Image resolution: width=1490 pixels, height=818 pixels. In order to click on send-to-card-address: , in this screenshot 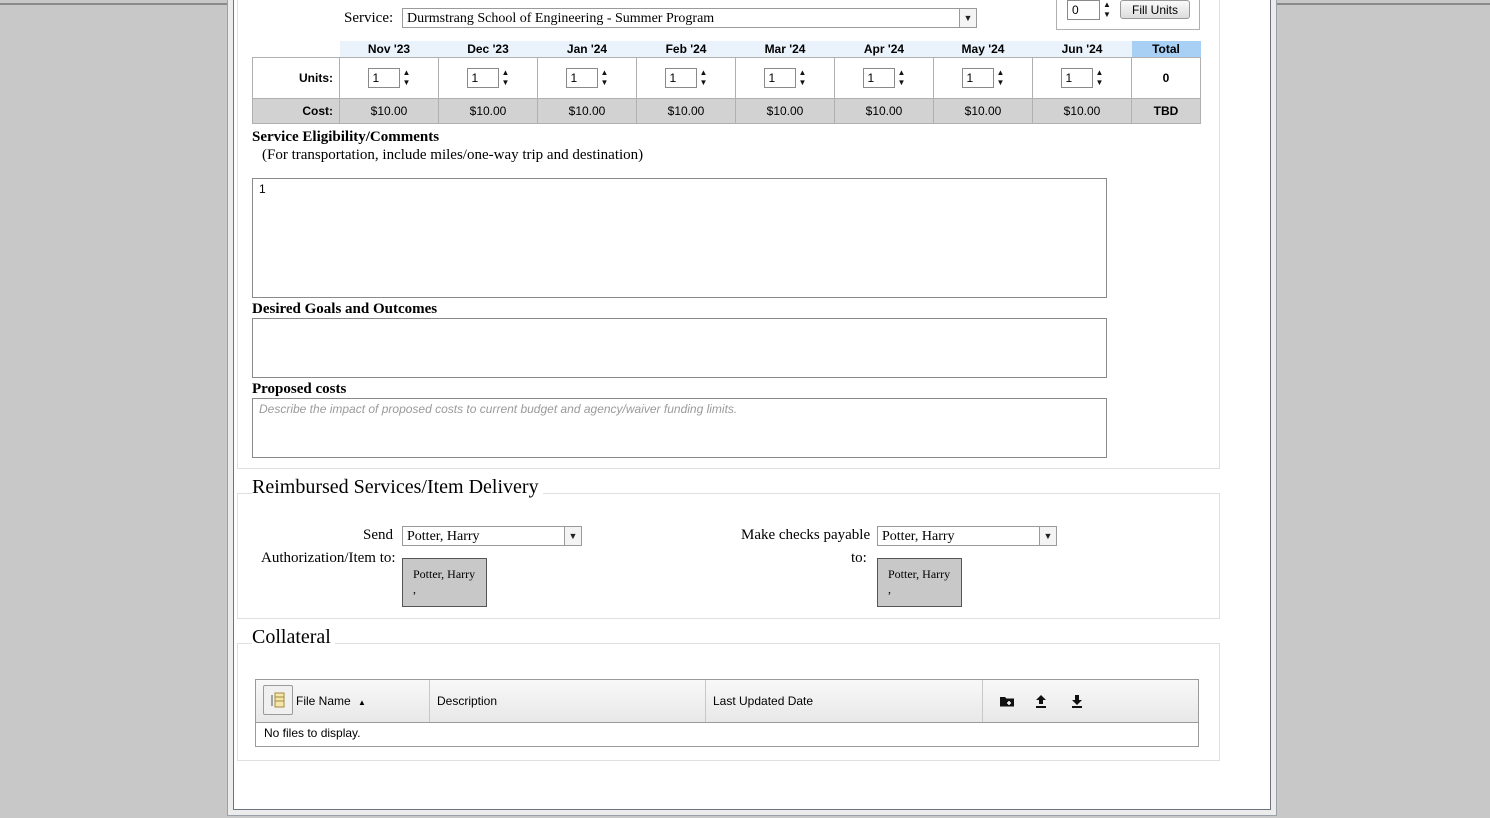, I will do `click(414, 589)`.